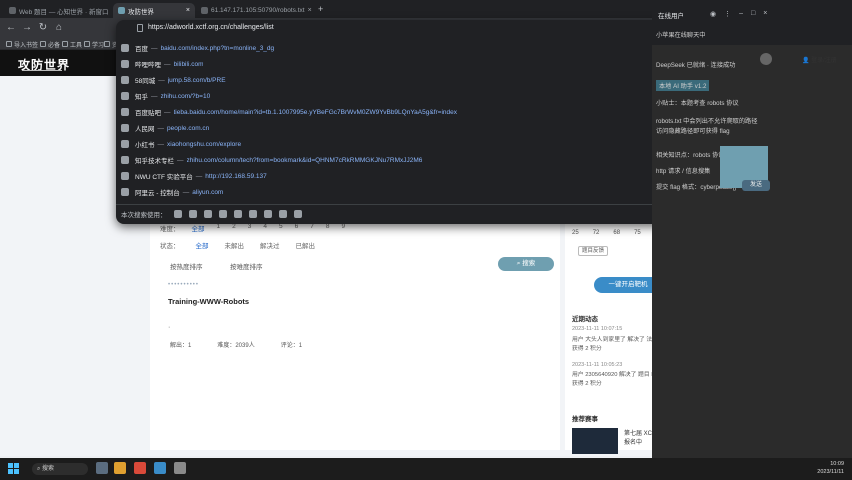 This screenshot has height=480, width=852. Describe the element at coordinates (72, 44) in the screenshot. I see `bookmark-item: 工具` at that location.